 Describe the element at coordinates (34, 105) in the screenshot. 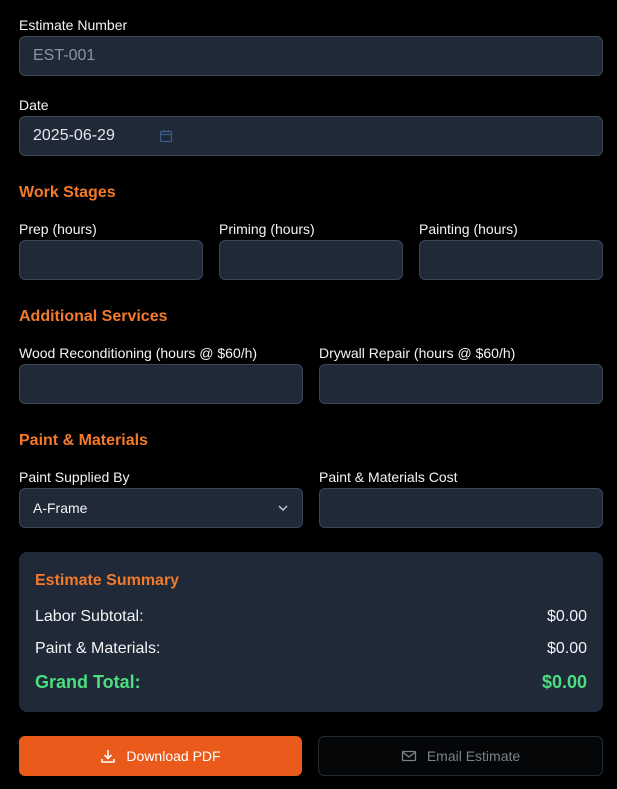

I see `date-label: Date` at that location.